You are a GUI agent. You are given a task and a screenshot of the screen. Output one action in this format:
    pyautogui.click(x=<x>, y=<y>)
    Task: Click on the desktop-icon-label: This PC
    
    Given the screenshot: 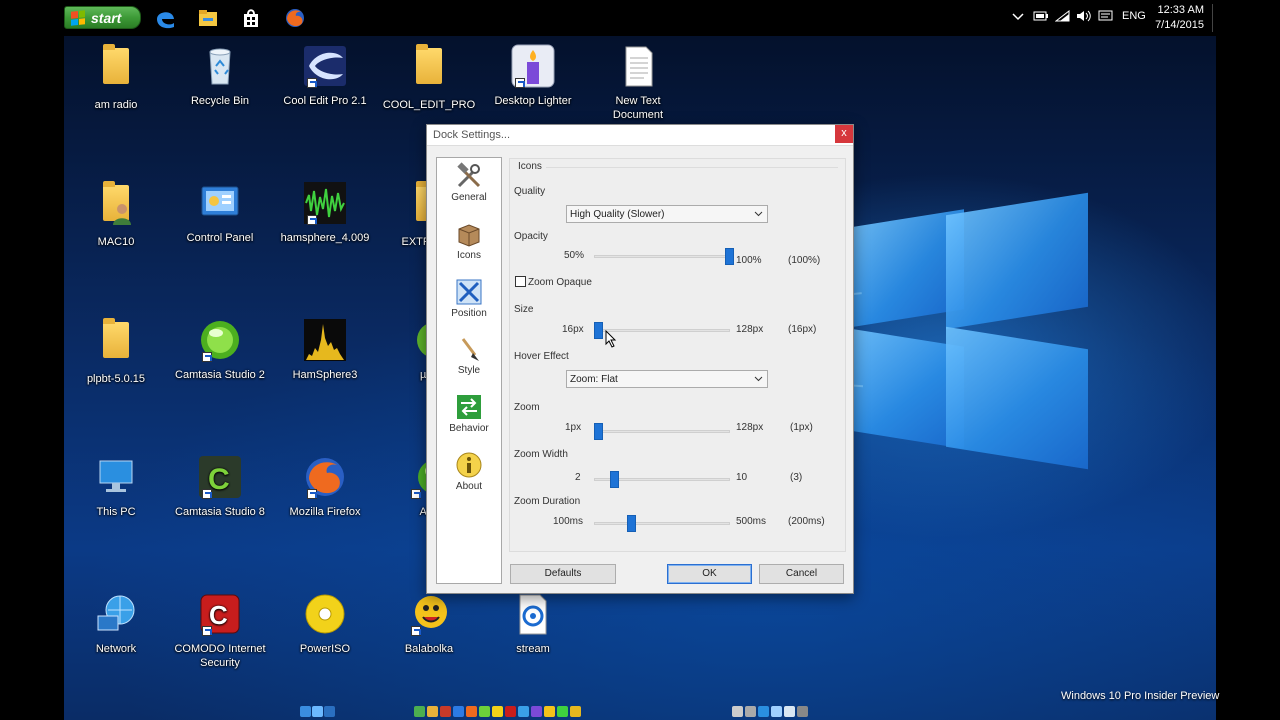 What is the action you would take?
    pyautogui.click(x=116, y=512)
    